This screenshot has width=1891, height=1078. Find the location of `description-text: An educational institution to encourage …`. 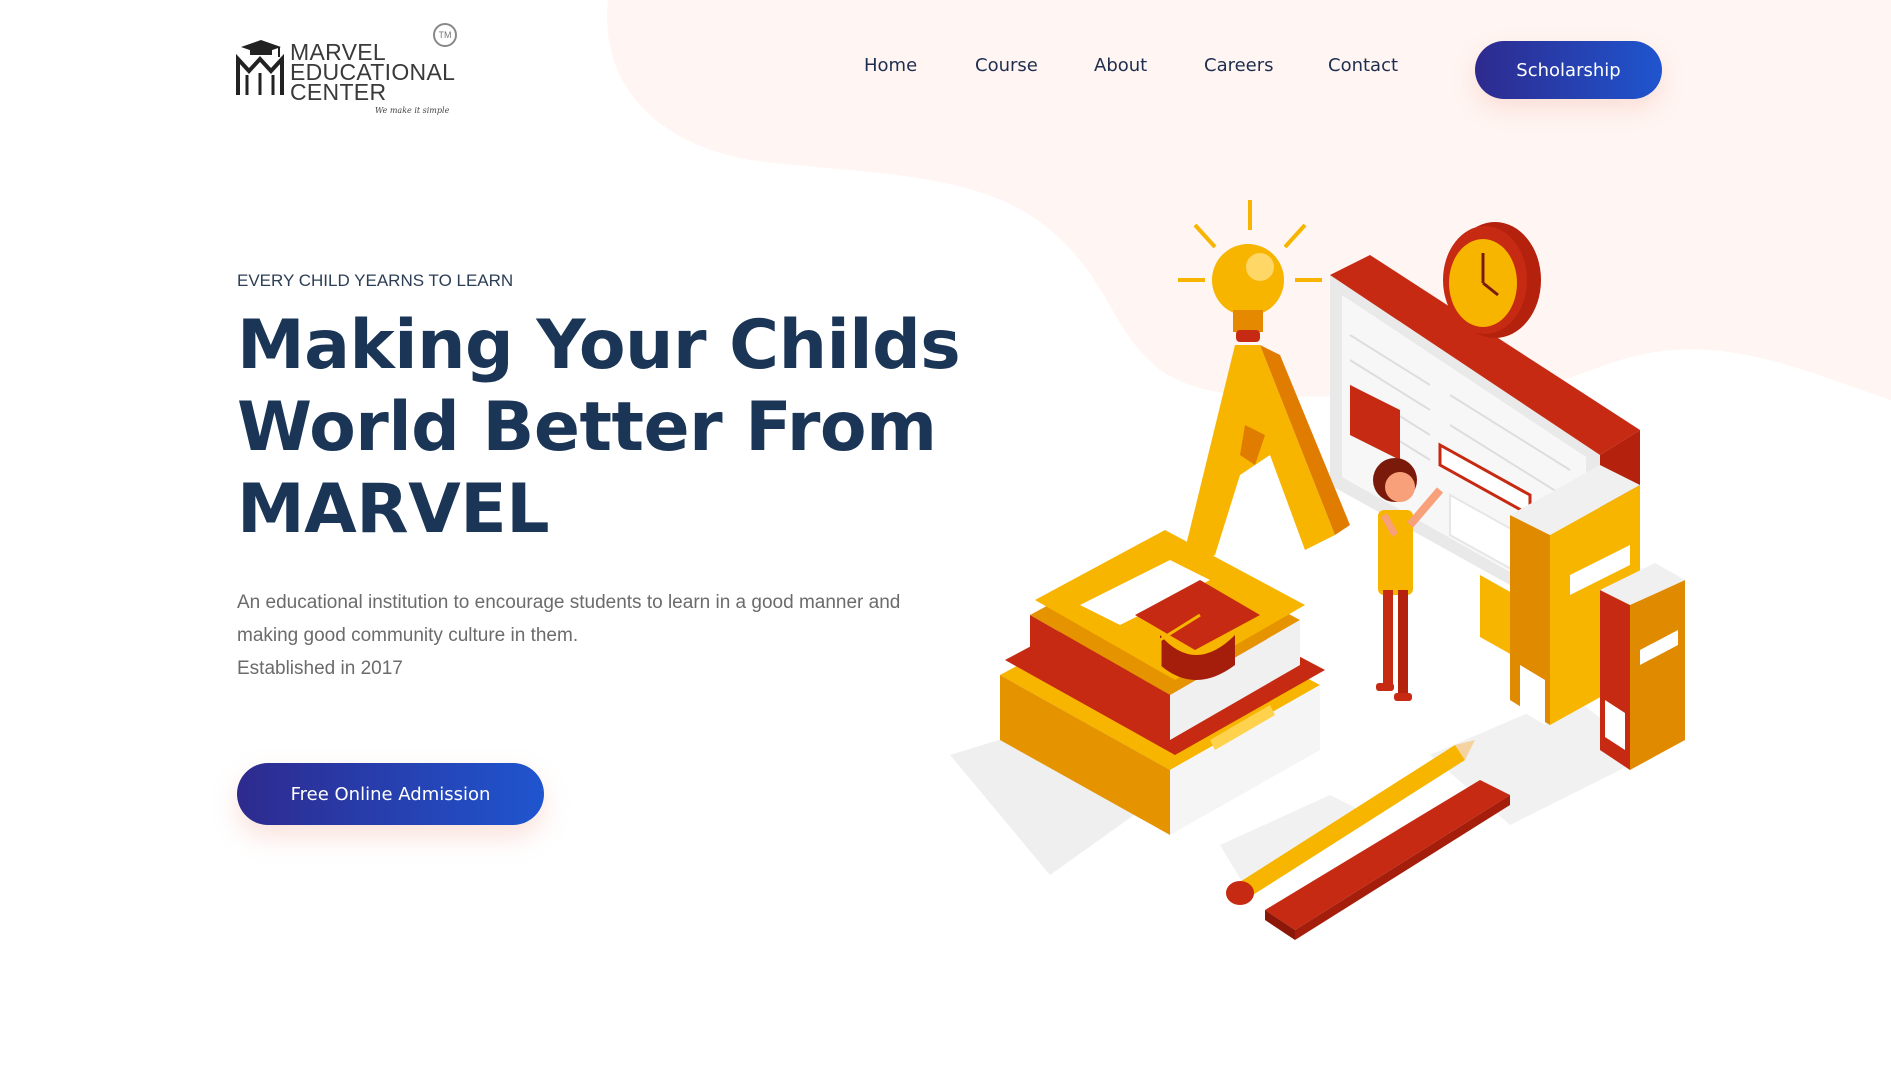

description-text: An educational institution to encourage … is located at coordinates (569, 619).